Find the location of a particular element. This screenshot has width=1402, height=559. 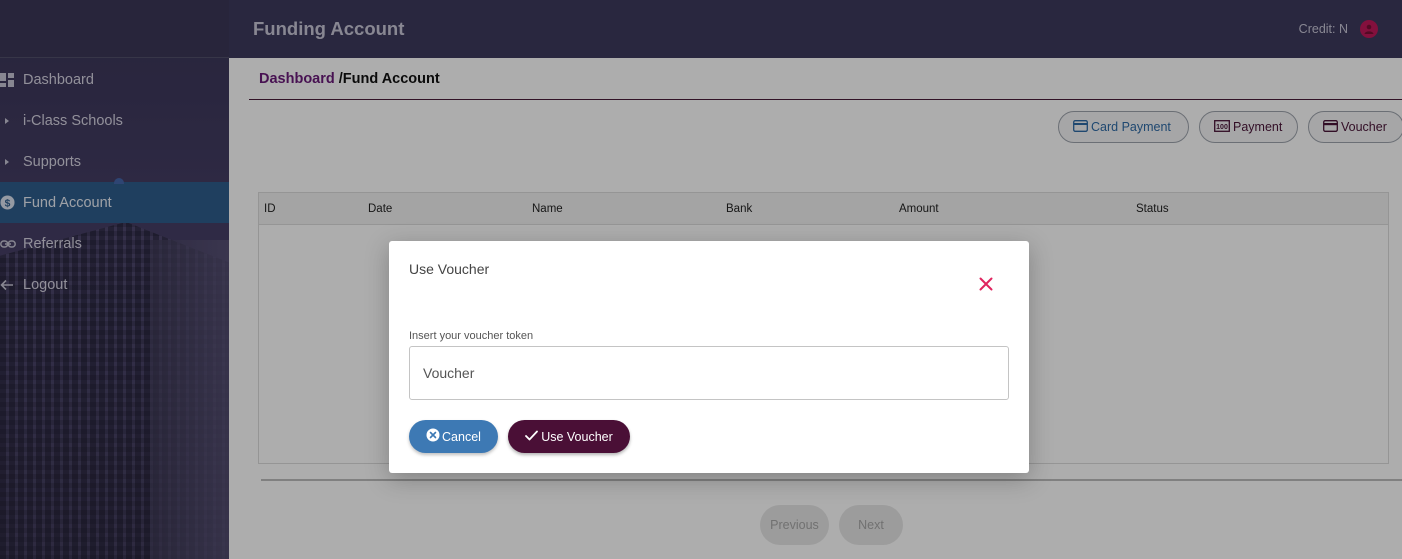

checkmark-icon is located at coordinates (532, 437).